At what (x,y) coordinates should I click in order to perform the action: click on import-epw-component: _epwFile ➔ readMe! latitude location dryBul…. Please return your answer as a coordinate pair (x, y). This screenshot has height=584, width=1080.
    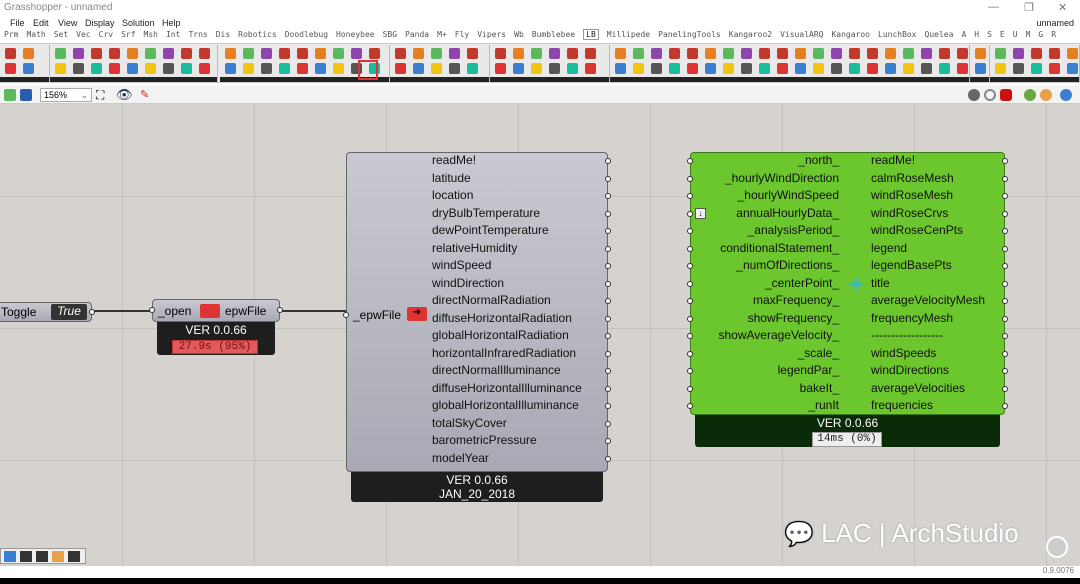
    Looking at the image, I should click on (477, 312).